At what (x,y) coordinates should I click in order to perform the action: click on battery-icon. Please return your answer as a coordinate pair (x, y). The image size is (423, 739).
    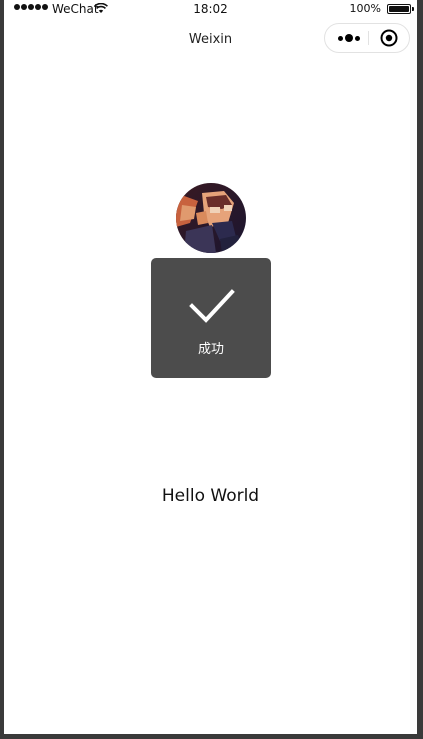
    Looking at the image, I should click on (400, 9).